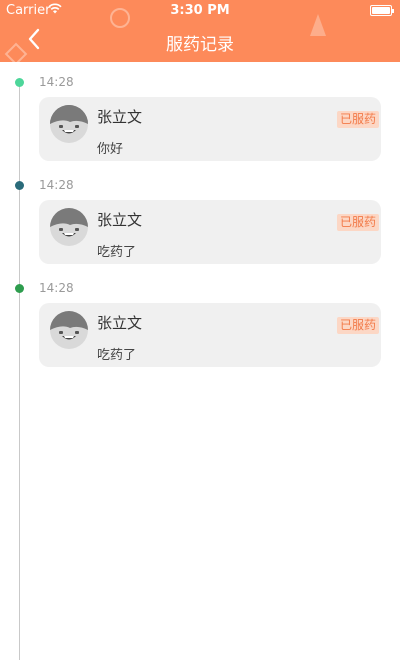 This screenshot has height=660, width=400. I want to click on page-title: 服药记录, so click(200, 45).